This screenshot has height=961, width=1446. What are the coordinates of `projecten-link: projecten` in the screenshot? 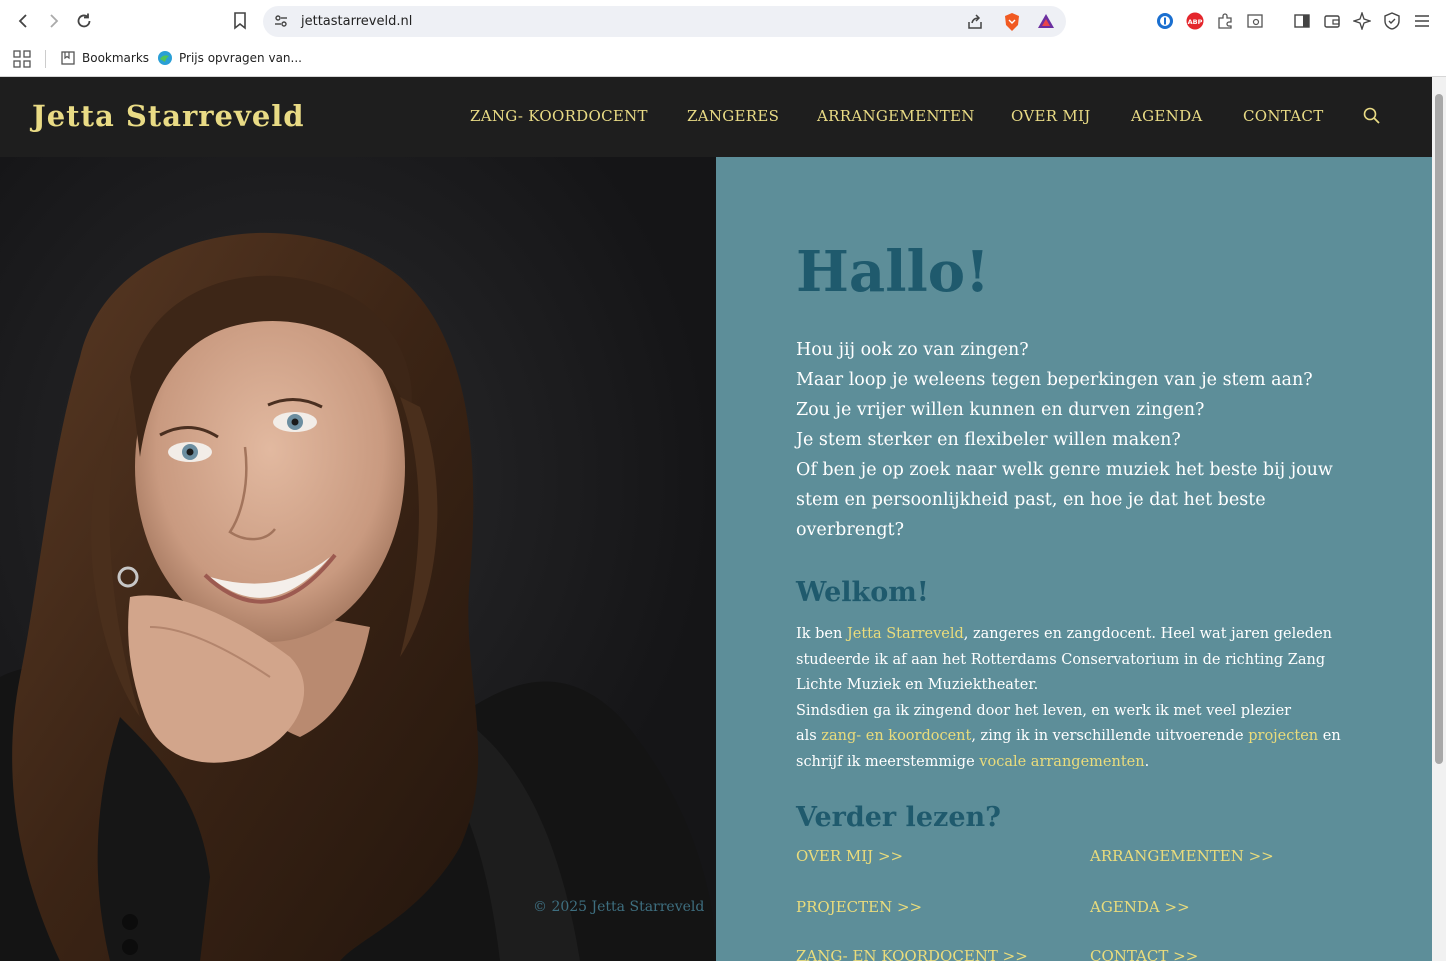 It's located at (1283, 736).